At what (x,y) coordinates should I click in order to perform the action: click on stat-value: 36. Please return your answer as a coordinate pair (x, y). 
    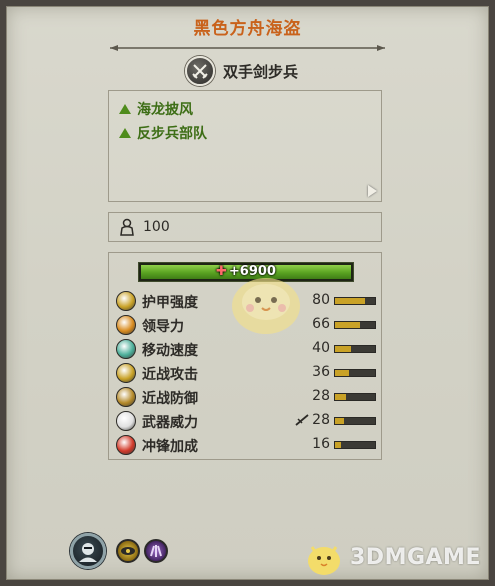
    Looking at the image, I should click on (321, 372).